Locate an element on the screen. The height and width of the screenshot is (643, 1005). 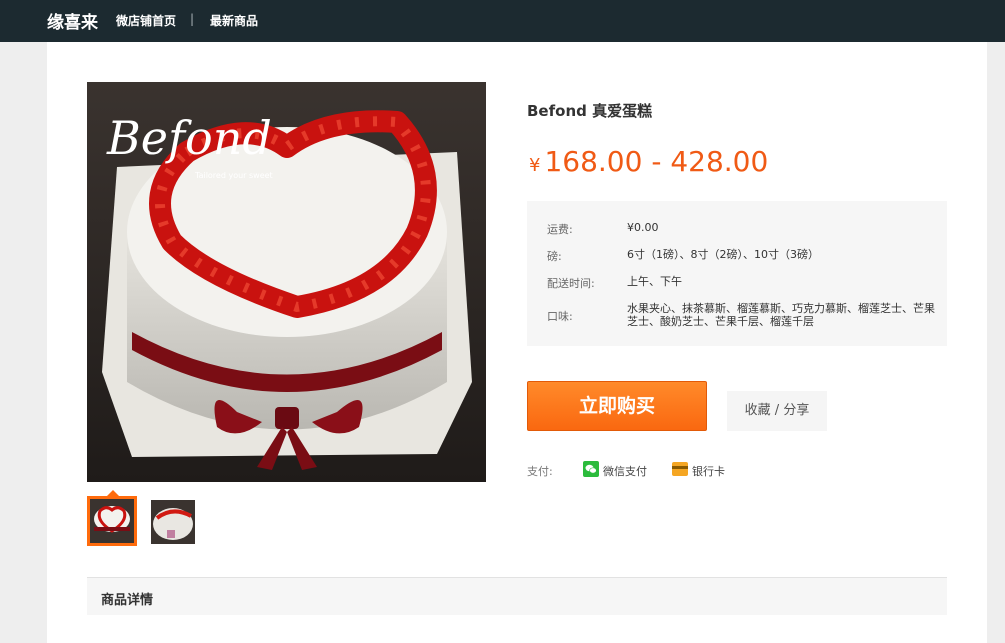
favorite-share-button: 收藏 / 分享 is located at coordinates (777, 411).